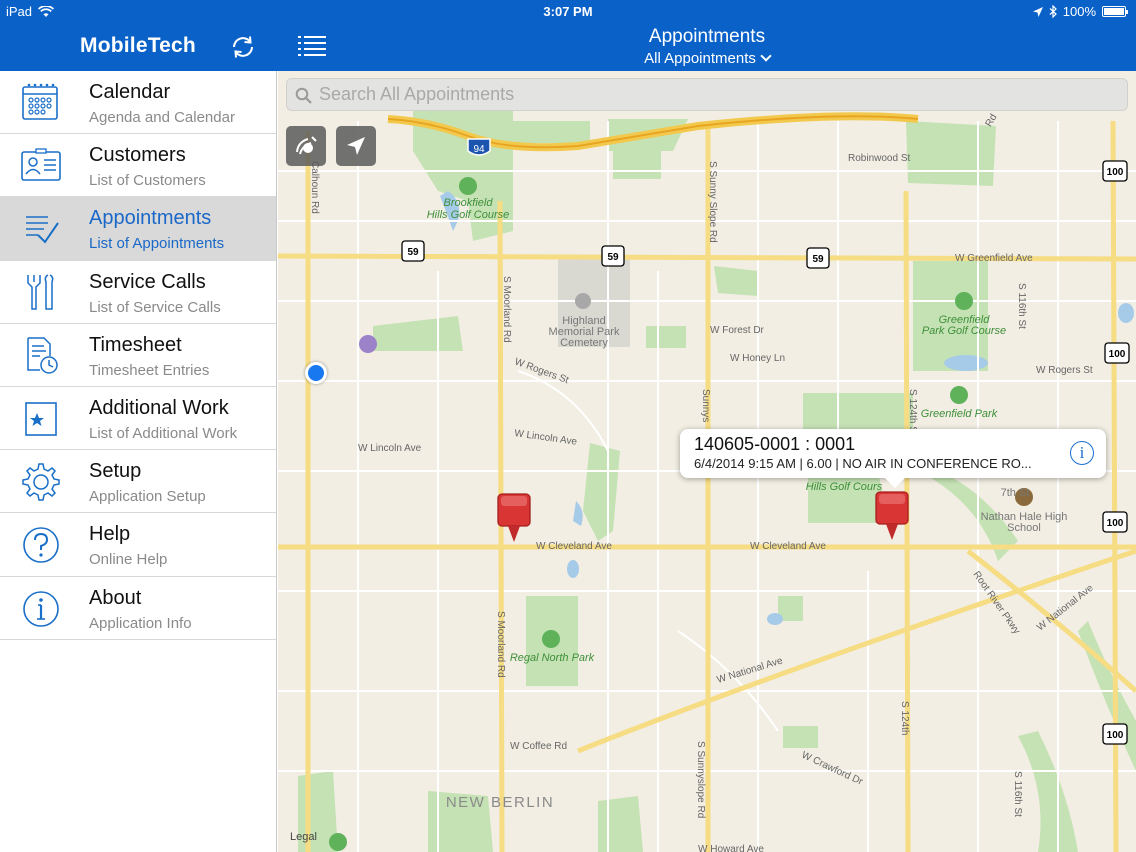  I want to click on status-time: 3:07 PM, so click(568, 11).